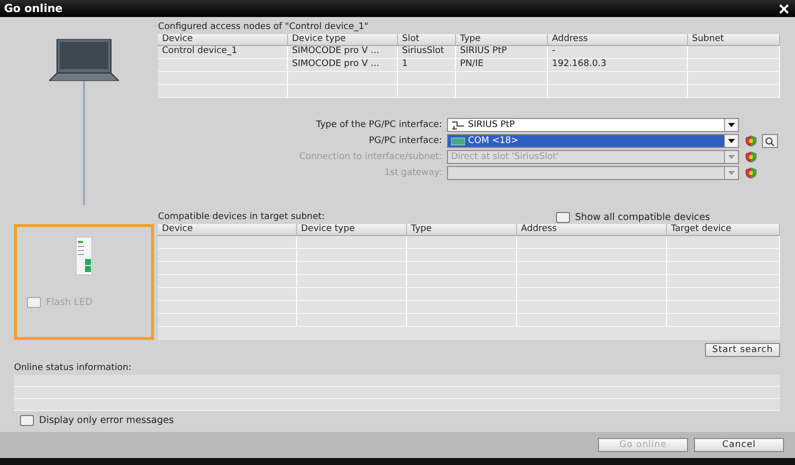 This screenshot has width=795, height=465. Describe the element at coordinates (223, 52) in the screenshot. I see `table-cell: Control device_1` at that location.